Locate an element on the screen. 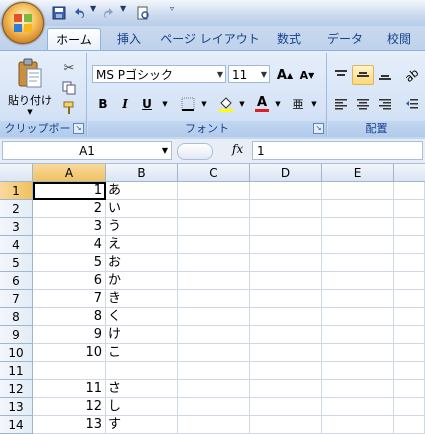 The image size is (425, 434). cell-col-a: 6 is located at coordinates (69, 281).